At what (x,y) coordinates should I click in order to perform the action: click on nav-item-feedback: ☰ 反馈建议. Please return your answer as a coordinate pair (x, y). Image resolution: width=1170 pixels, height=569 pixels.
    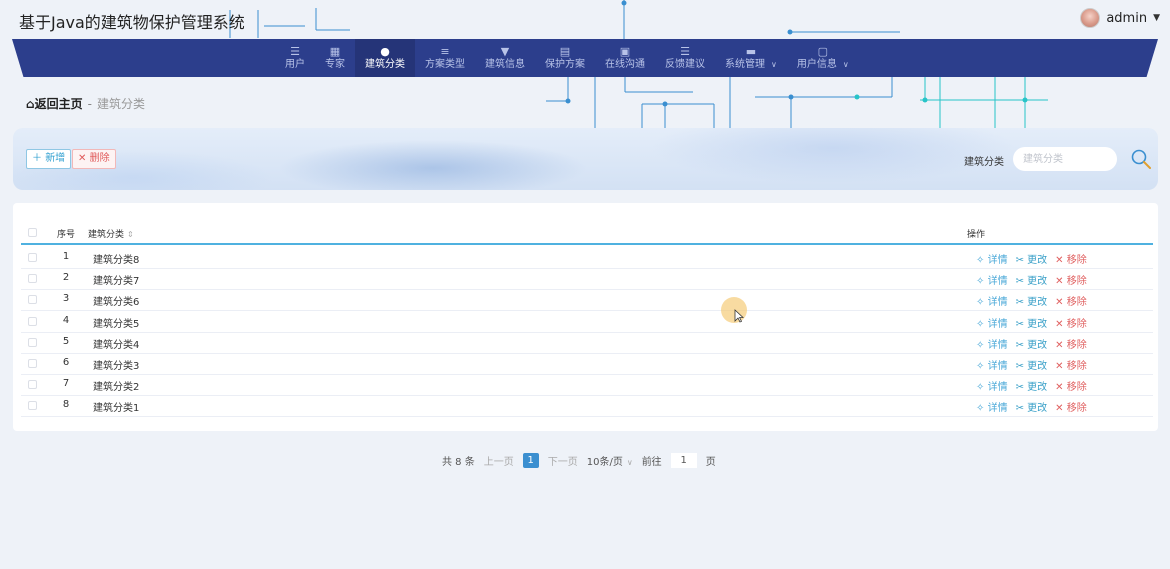
    Looking at the image, I should click on (685, 58).